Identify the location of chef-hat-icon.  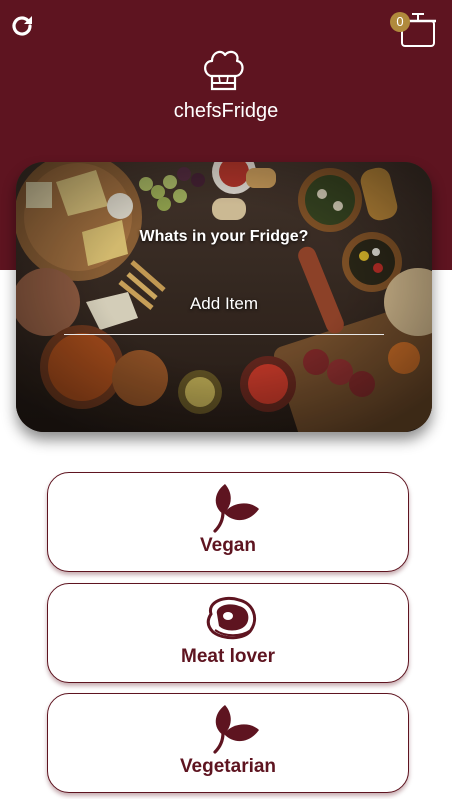
(224, 70).